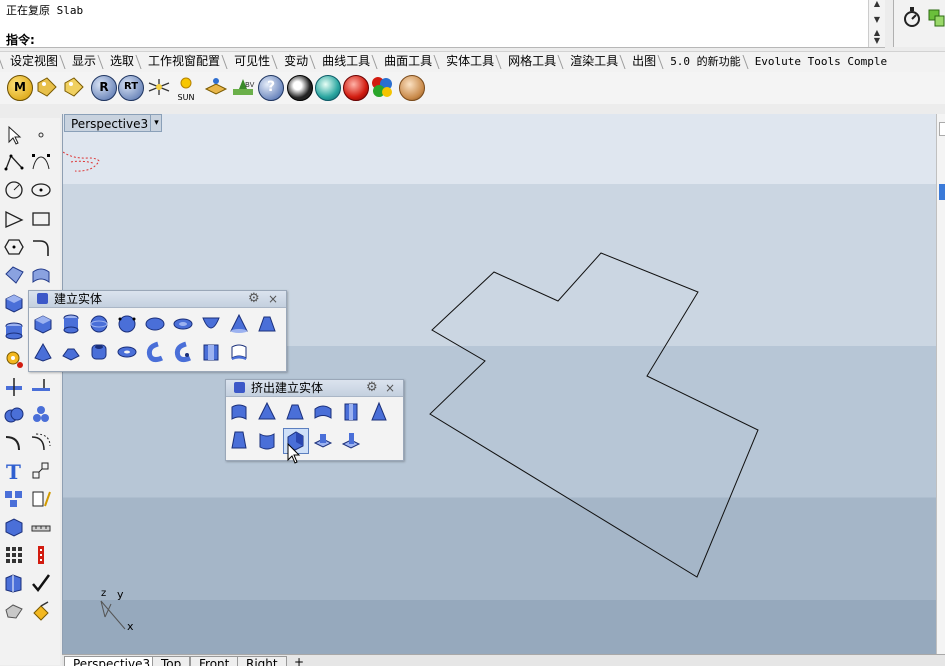 The width and height of the screenshot is (945, 666). I want to click on block-icon, so click(14, 527).